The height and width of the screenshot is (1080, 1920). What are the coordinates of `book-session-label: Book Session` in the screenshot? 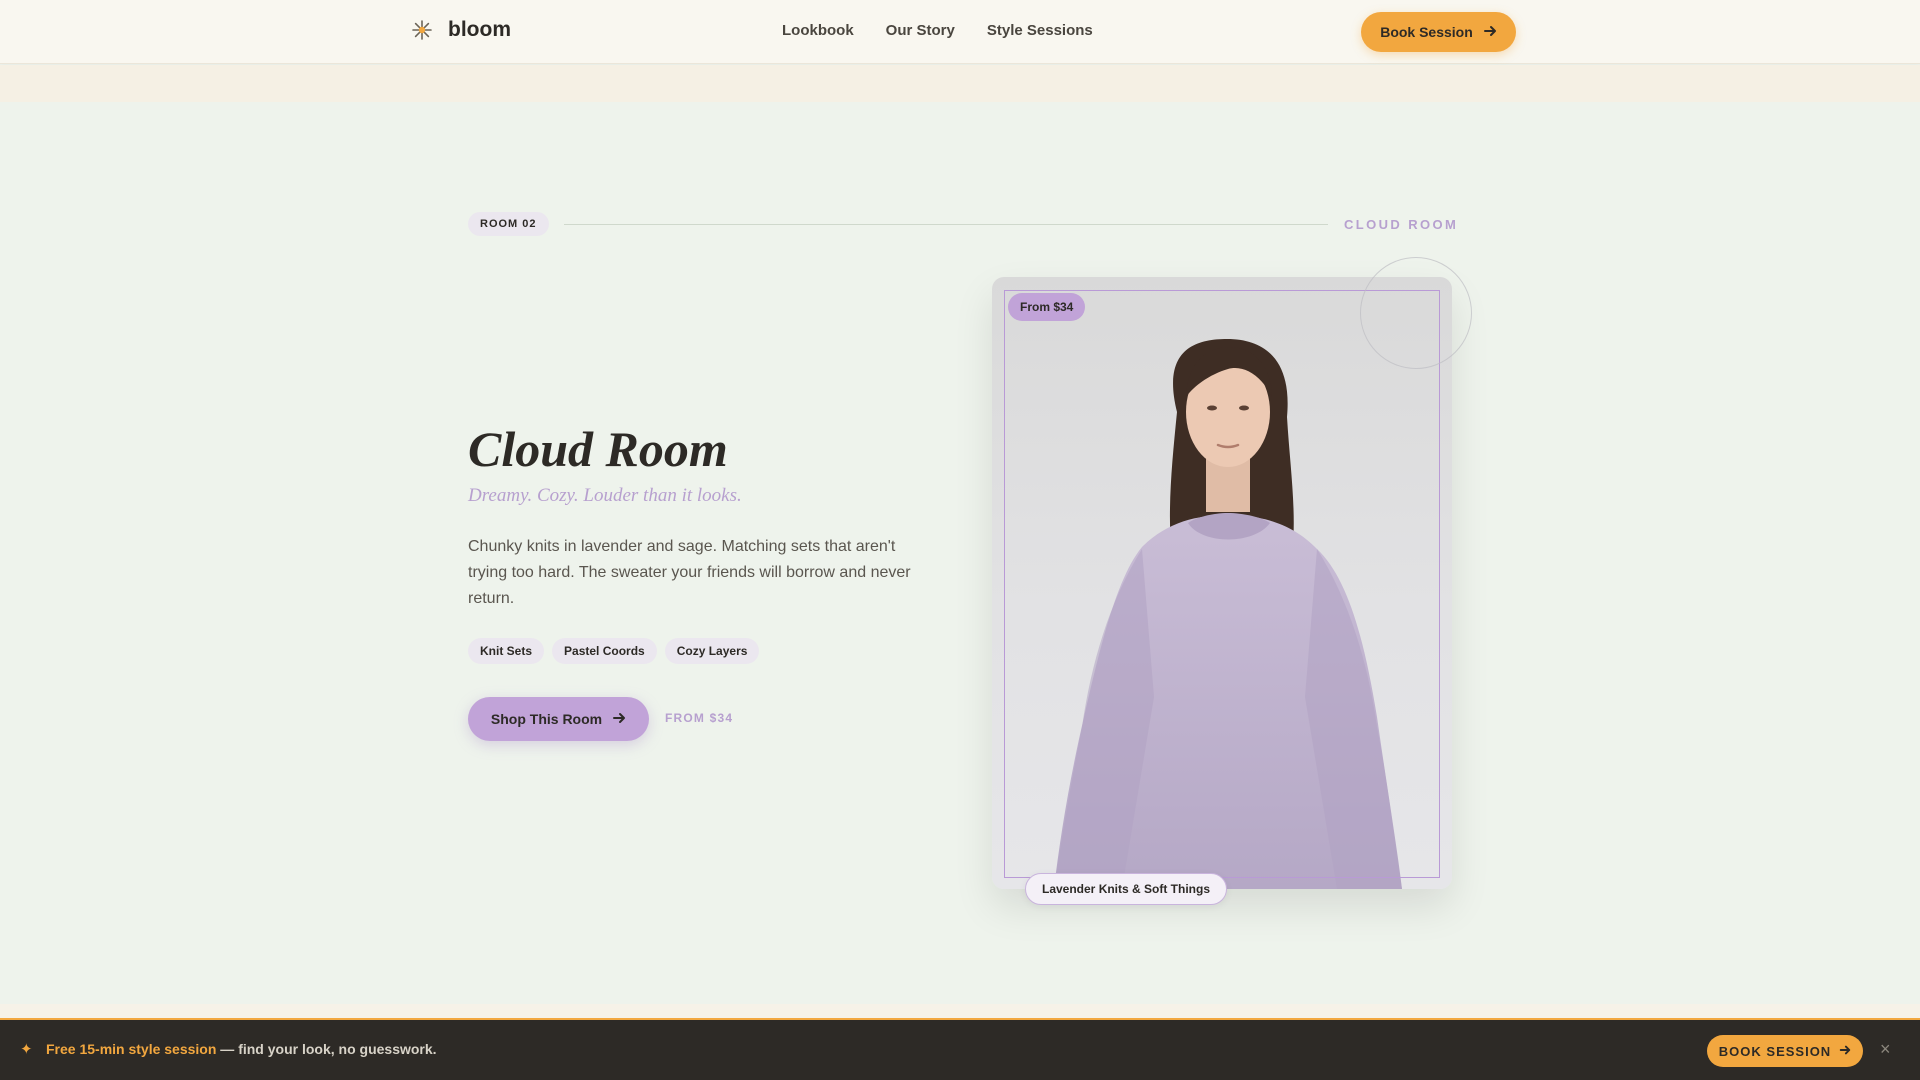 It's located at (1426, 32).